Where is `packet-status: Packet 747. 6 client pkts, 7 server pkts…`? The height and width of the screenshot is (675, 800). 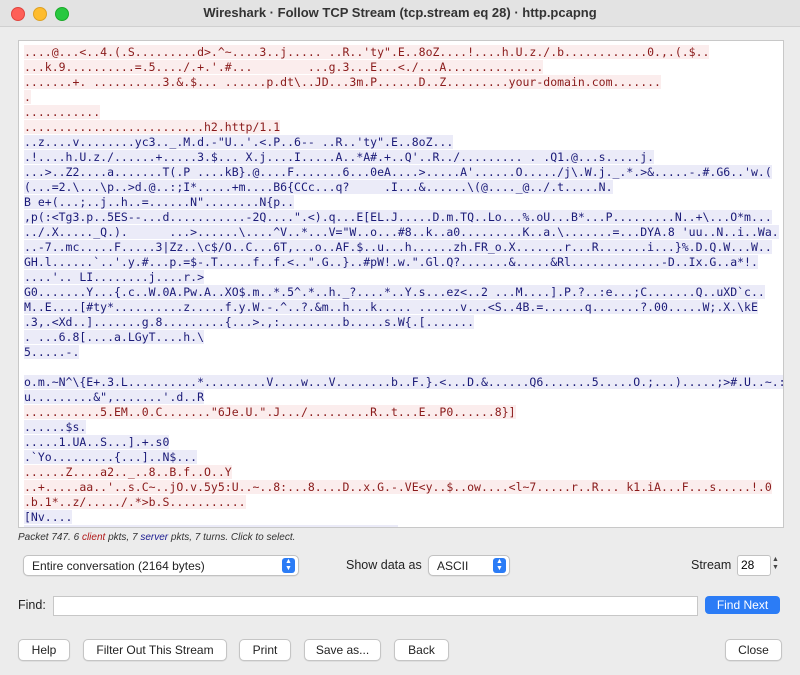 packet-status: Packet 747. 6 client pkts, 7 server pkts… is located at coordinates (156, 537).